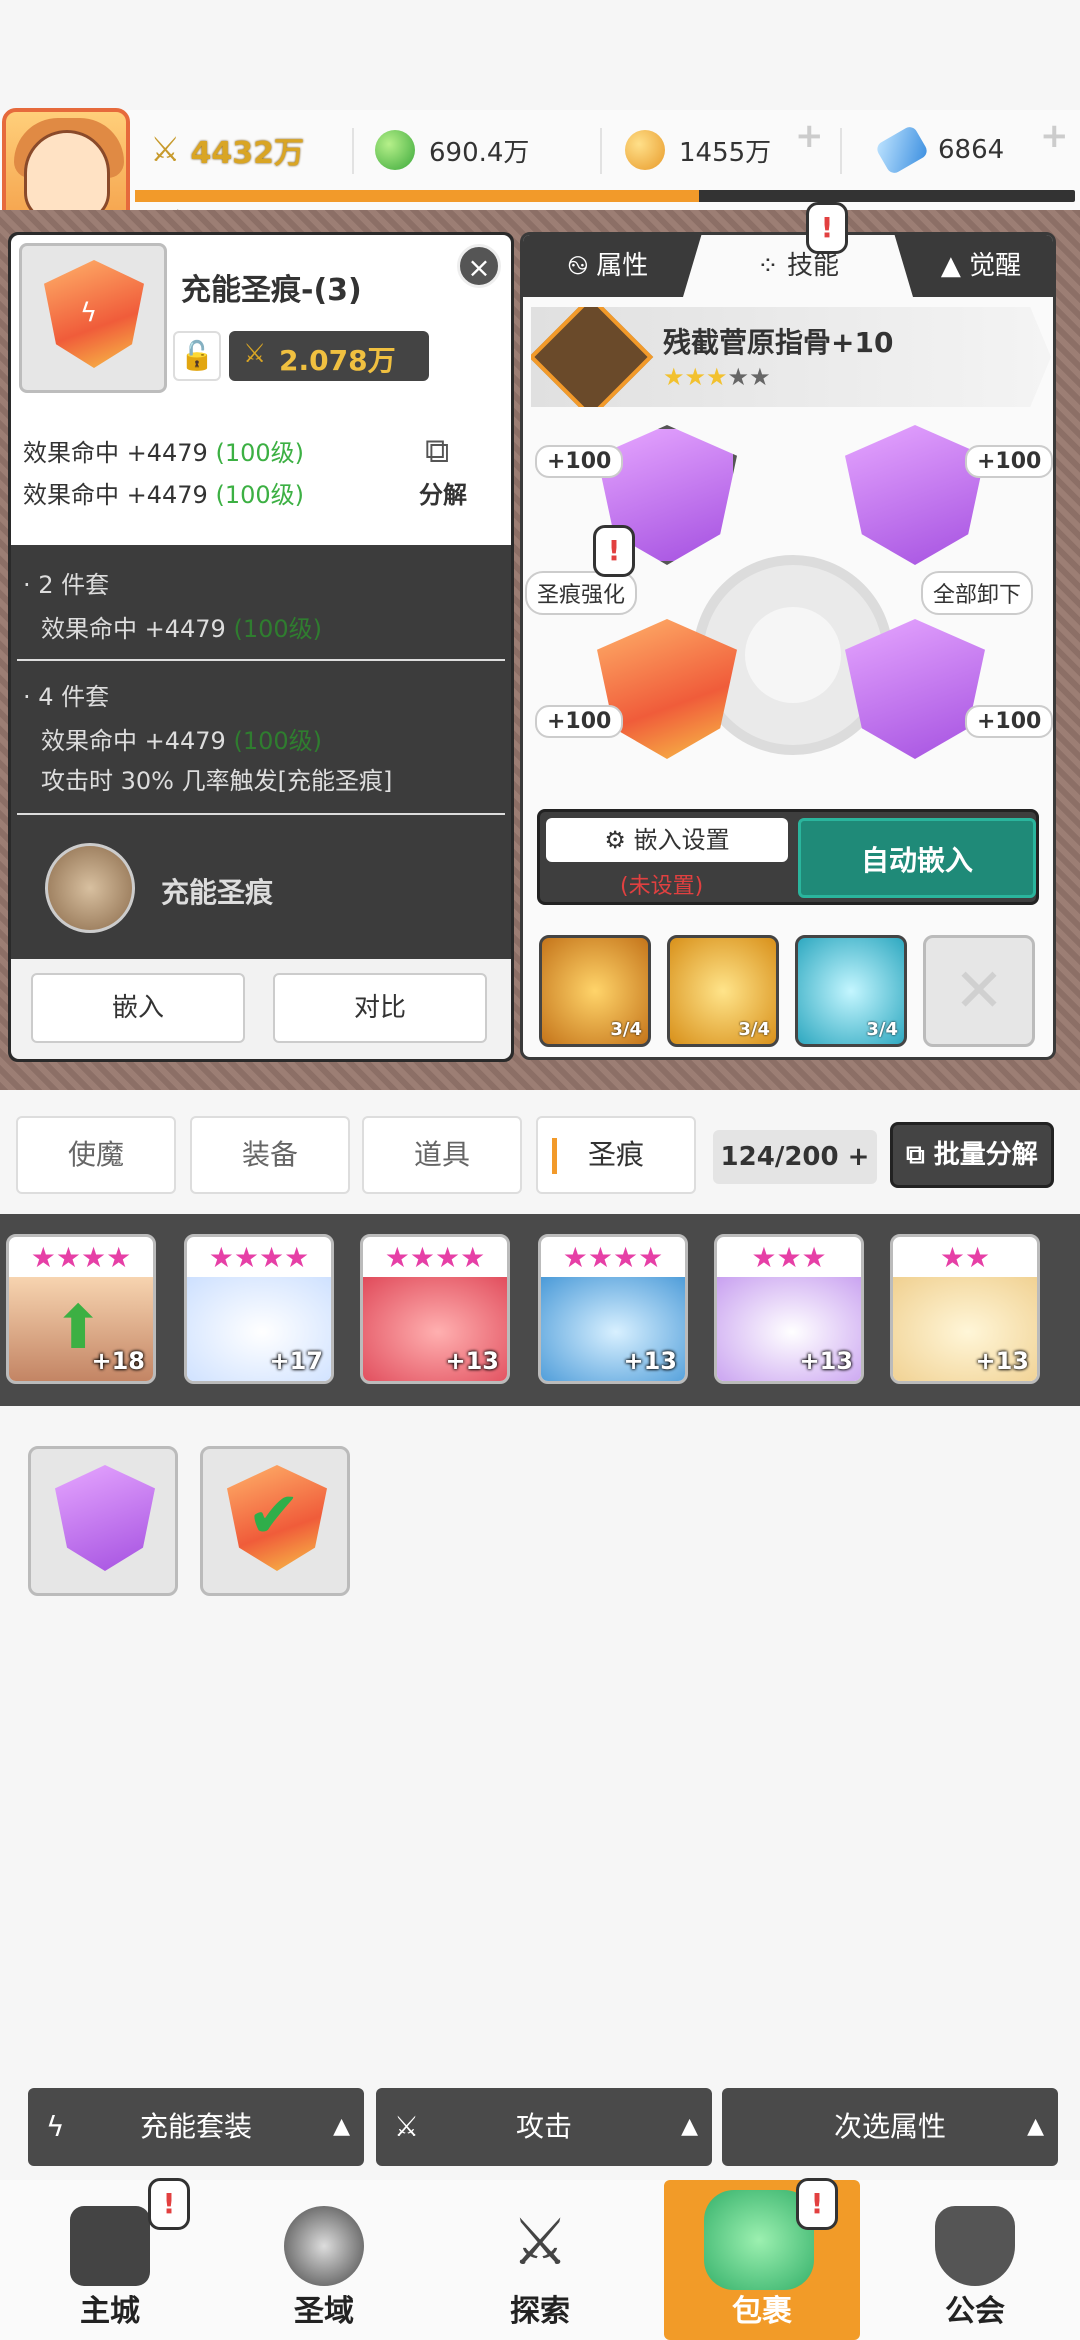 The image size is (1080, 2340). I want to click on resource-green: 690.4万, so click(452, 150).